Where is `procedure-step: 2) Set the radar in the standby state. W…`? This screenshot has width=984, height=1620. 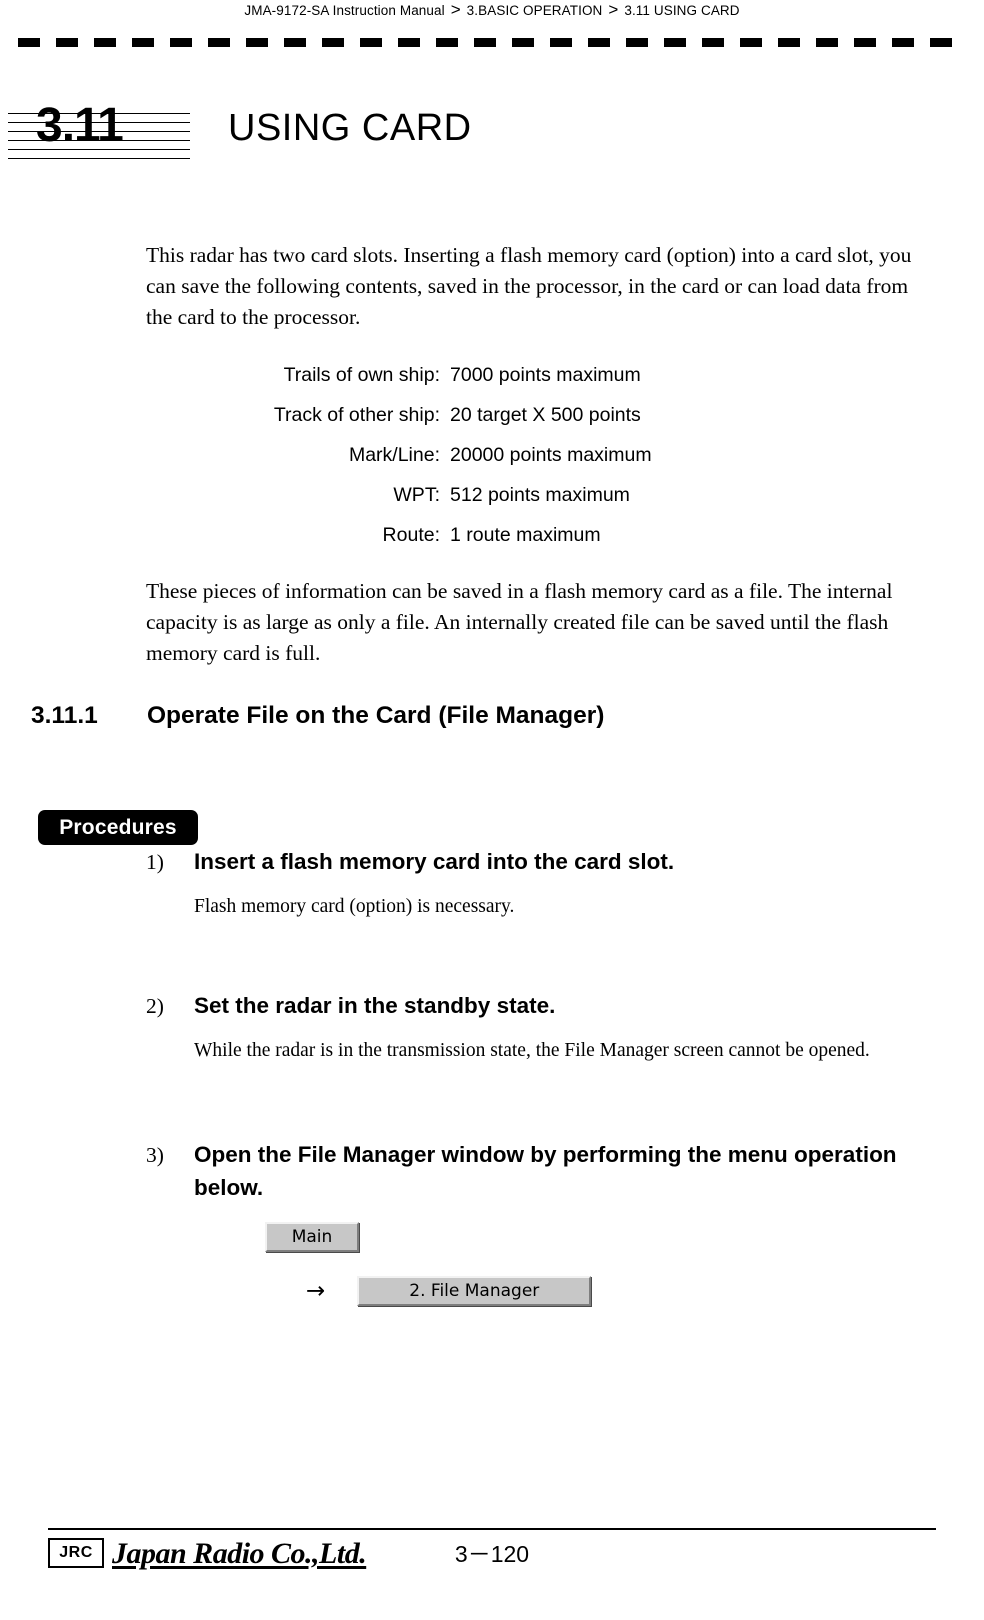 procedure-step: 2) Set the radar in the standby state. W… is located at coordinates (541, 1027).